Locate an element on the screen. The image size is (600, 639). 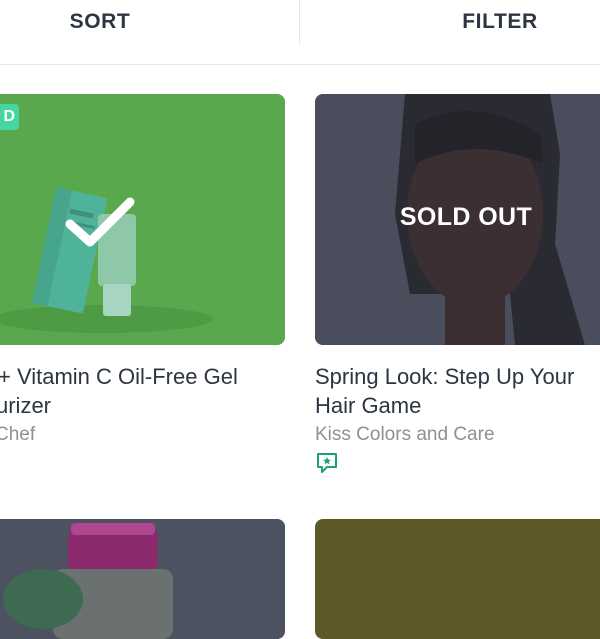
chat-star-icon is located at coordinates (327, 463).